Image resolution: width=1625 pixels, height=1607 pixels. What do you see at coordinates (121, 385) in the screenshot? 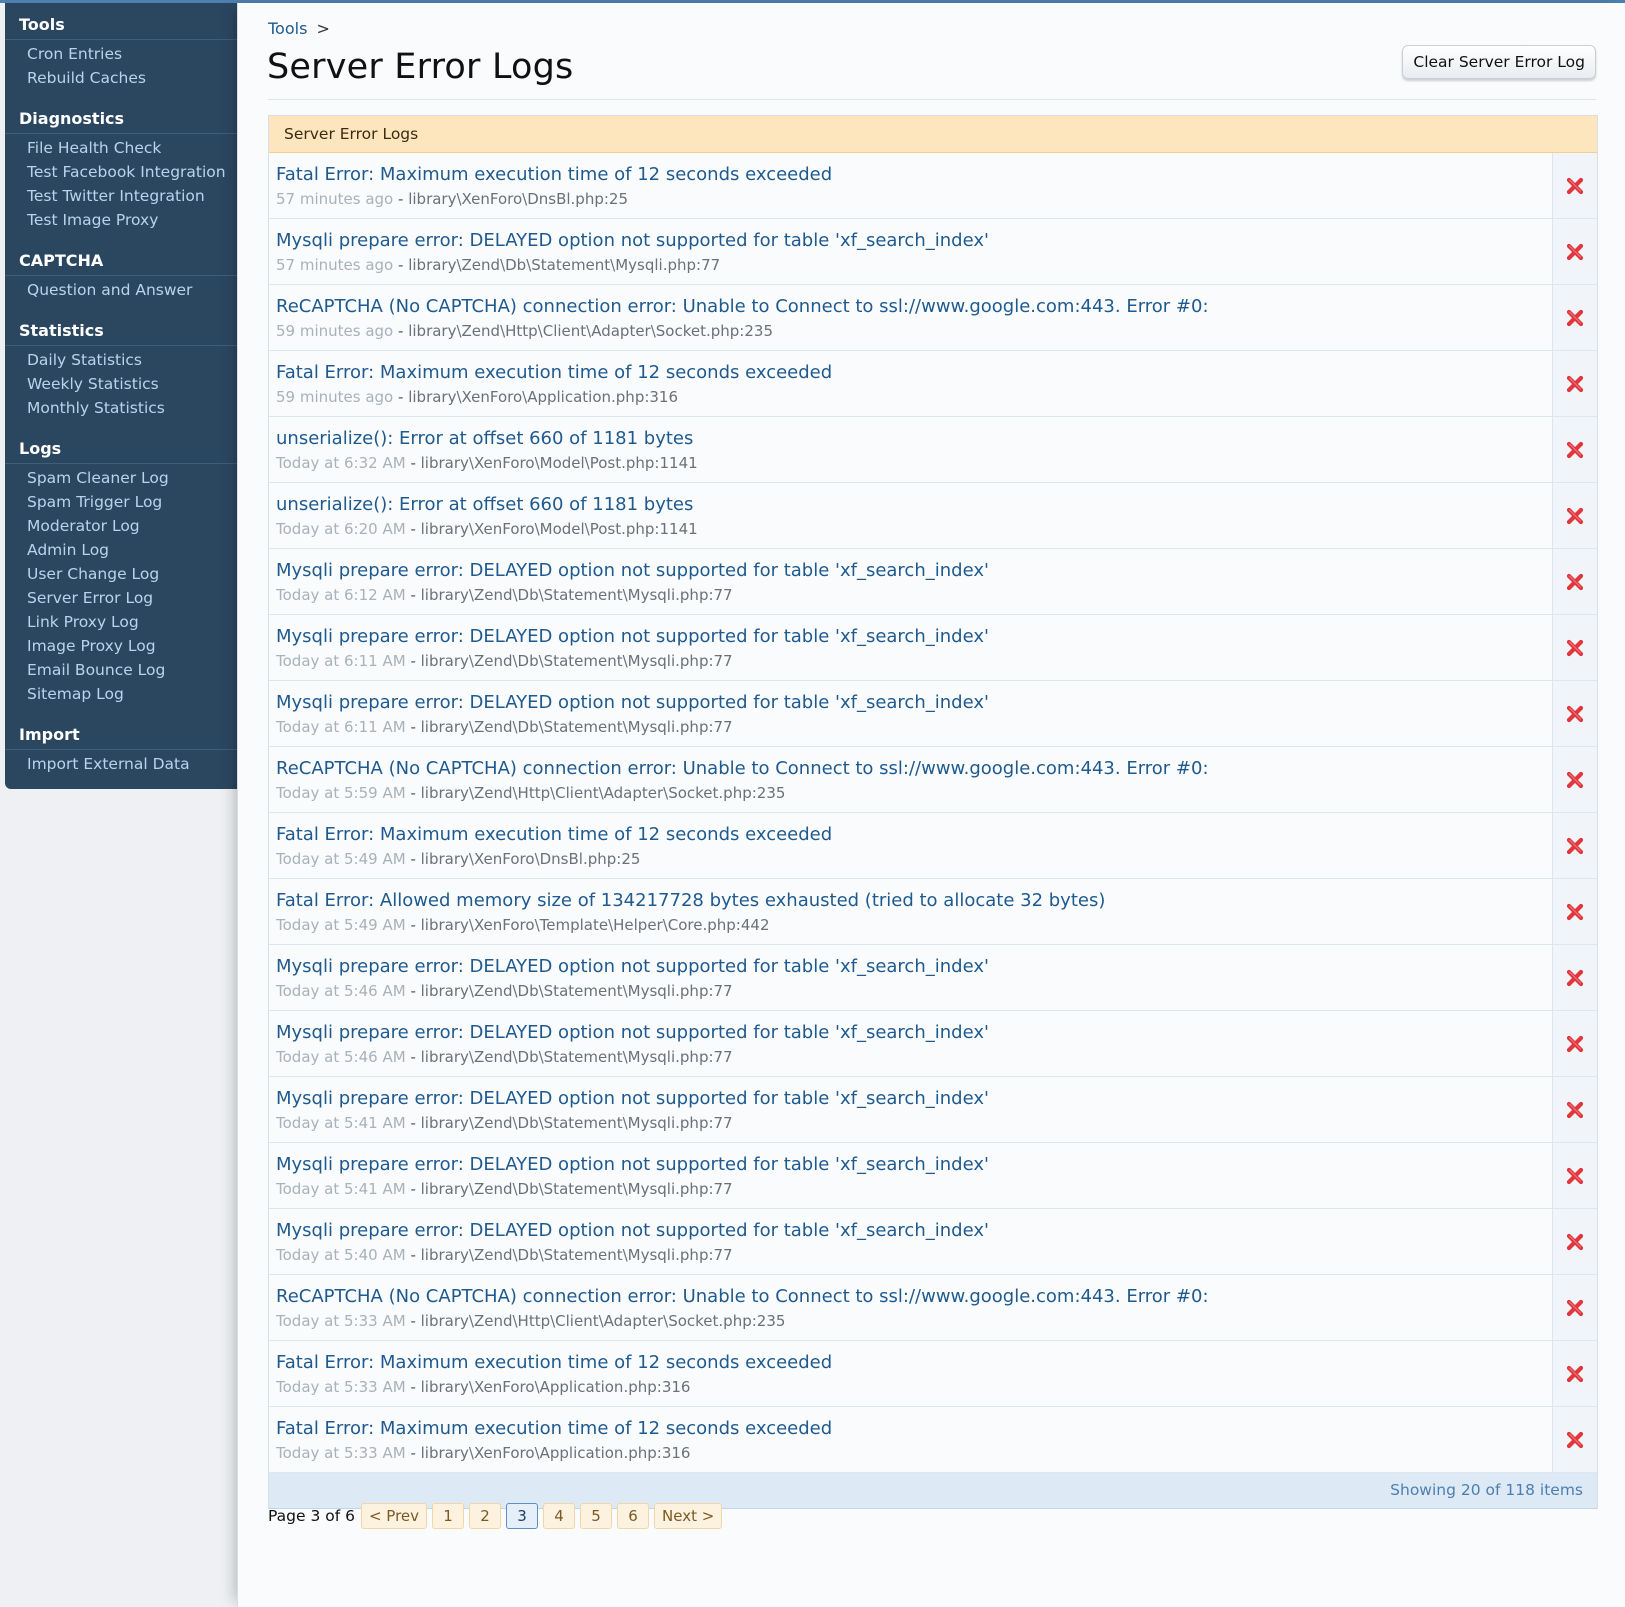
I see `sidebar-item-weekly-statistics: Weekly Statistics` at bounding box center [121, 385].